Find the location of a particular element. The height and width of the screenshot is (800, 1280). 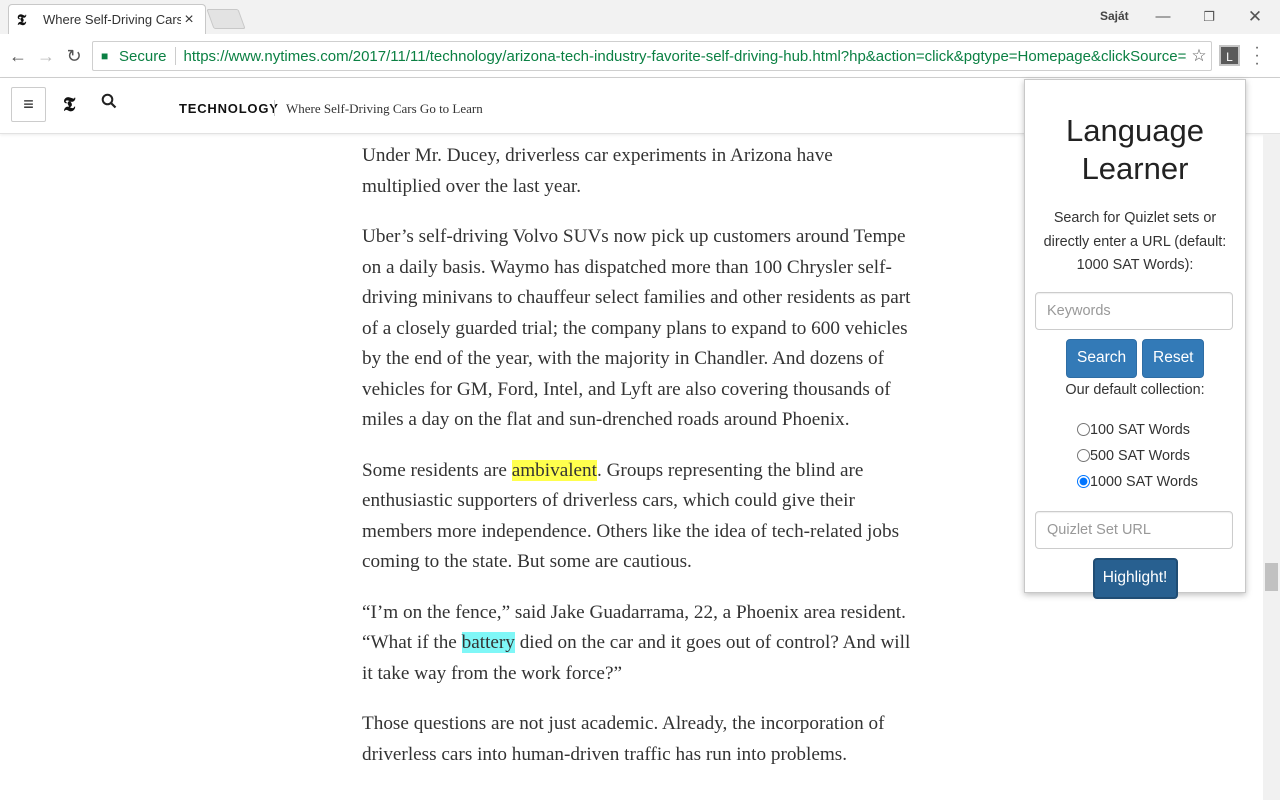

tab-title: Where Self-Driving Cars Go to Learn is located at coordinates (112, 19).